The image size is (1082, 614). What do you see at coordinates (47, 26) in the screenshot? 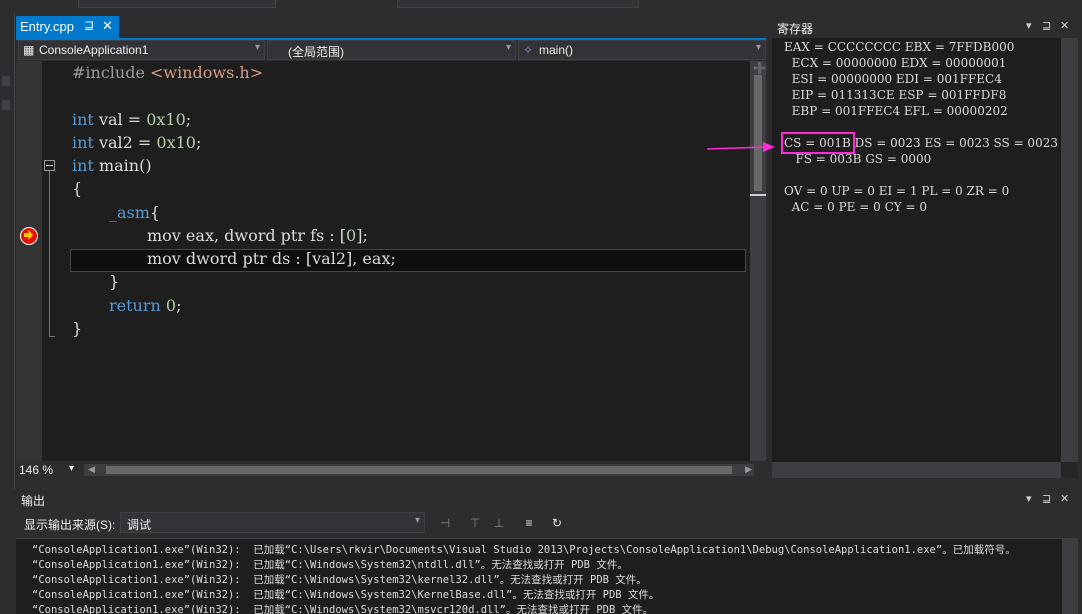
I see `tab-title: Entry.cpp` at bounding box center [47, 26].